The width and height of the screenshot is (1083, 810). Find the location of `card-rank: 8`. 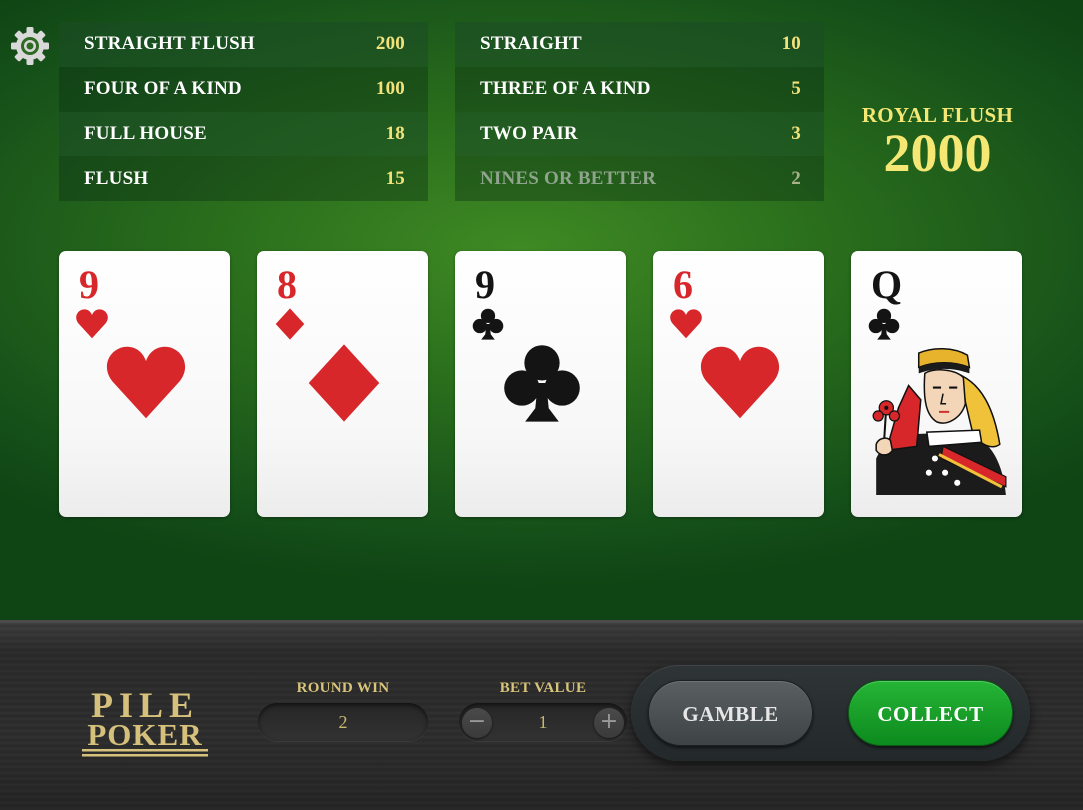

card-rank: 8 is located at coordinates (287, 284).